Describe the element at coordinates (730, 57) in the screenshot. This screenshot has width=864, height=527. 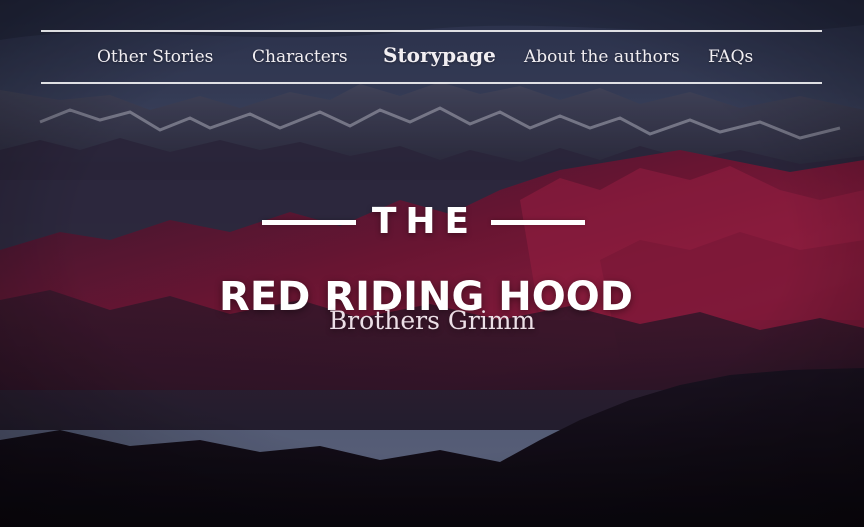
I see `nav-item-faqs: FAQs` at that location.